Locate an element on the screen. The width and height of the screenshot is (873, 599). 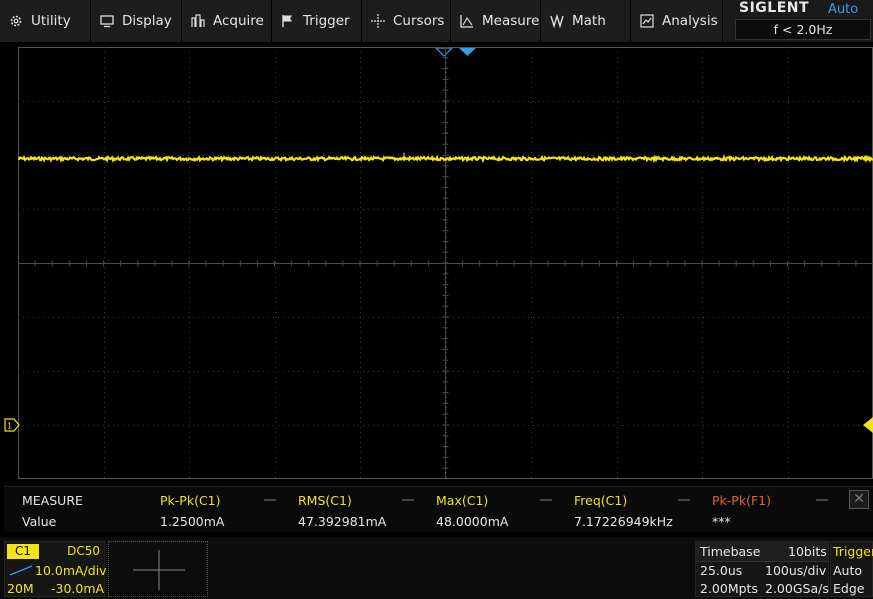
measure-header-rms-c1: RMS(C1) is located at coordinates (325, 500).